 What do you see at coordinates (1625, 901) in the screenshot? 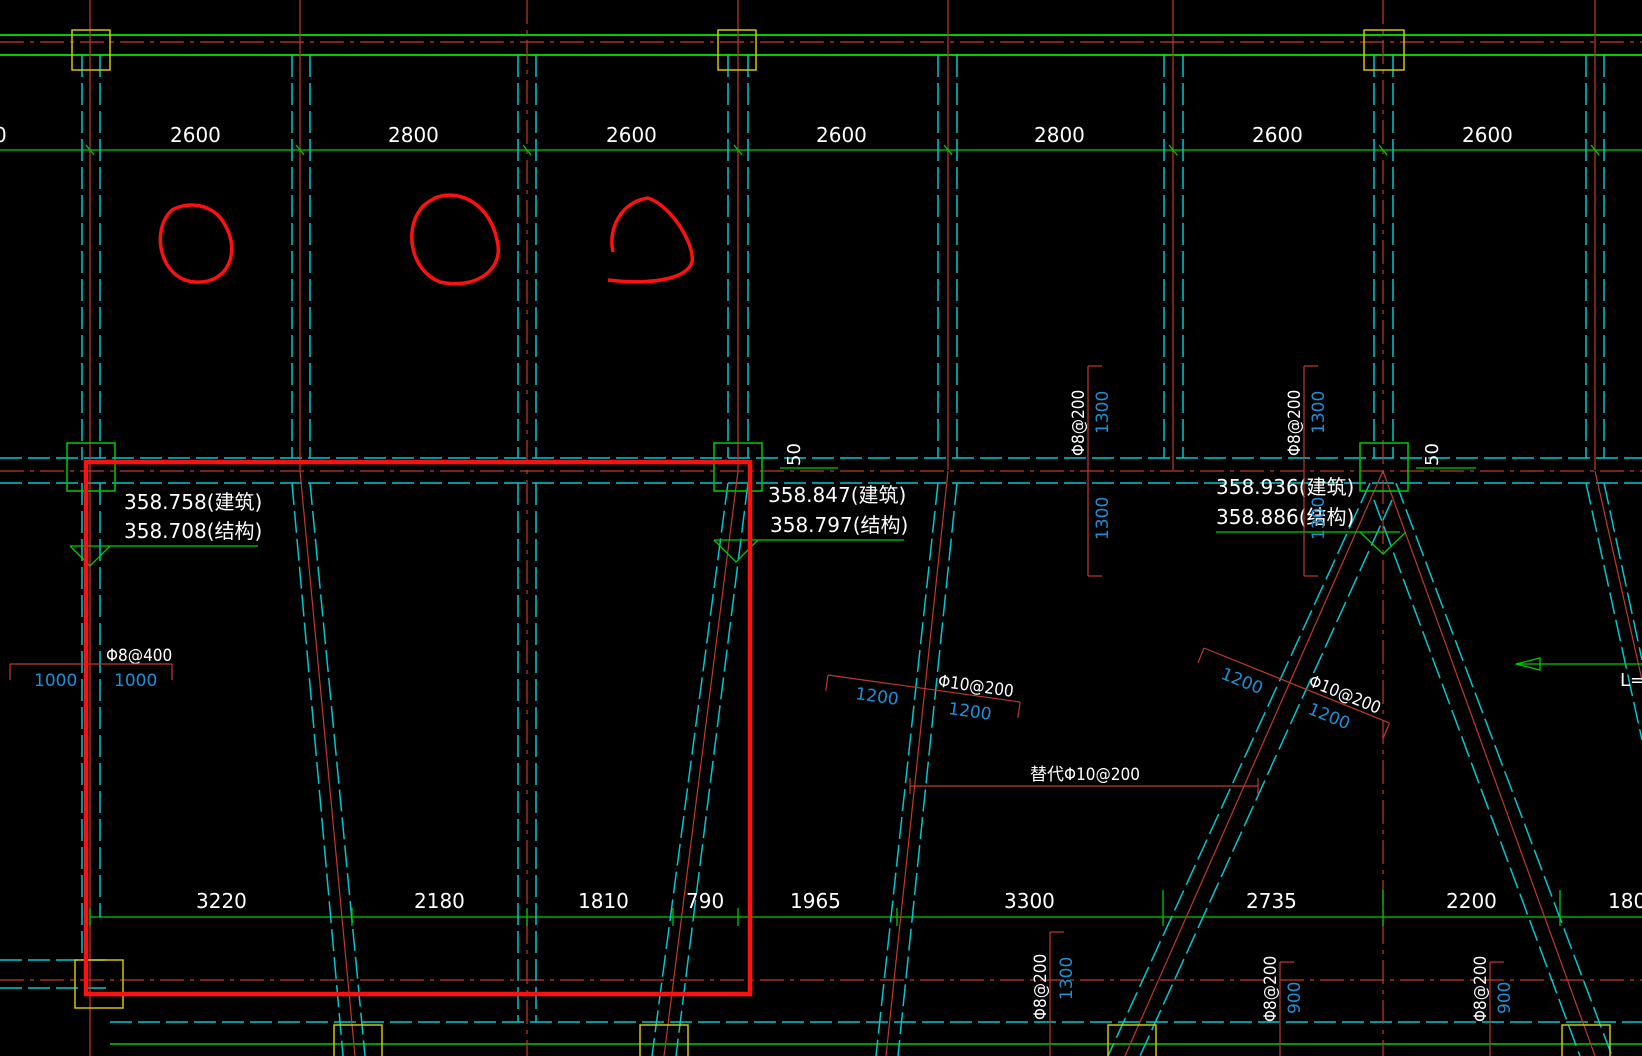
I see `dim-bottom-9: 180` at bounding box center [1625, 901].